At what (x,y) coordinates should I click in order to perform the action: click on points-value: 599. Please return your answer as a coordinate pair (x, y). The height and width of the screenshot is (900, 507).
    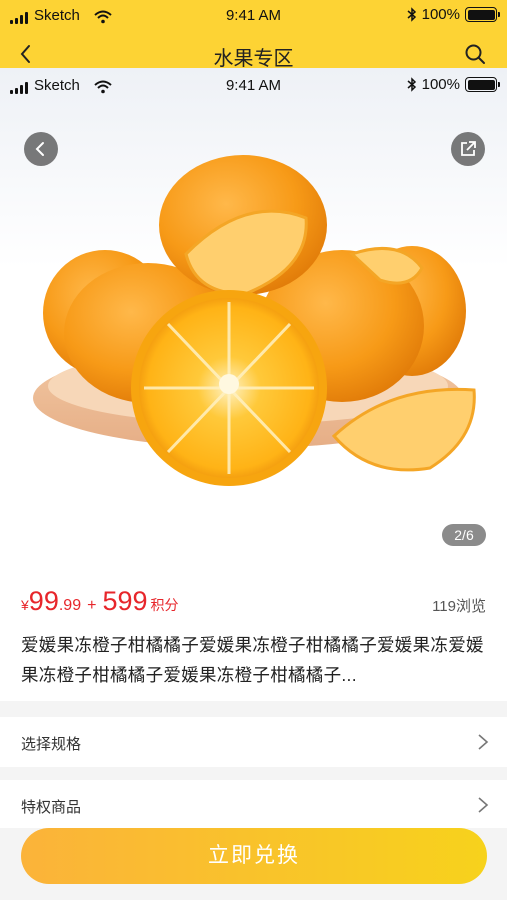
    Looking at the image, I should click on (125, 601).